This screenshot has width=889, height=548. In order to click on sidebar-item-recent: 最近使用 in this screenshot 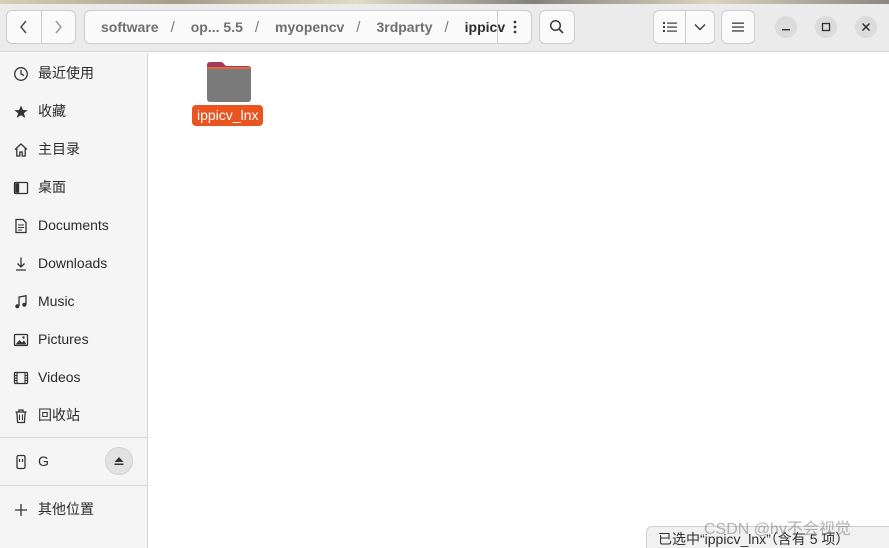, I will do `click(73, 73)`.